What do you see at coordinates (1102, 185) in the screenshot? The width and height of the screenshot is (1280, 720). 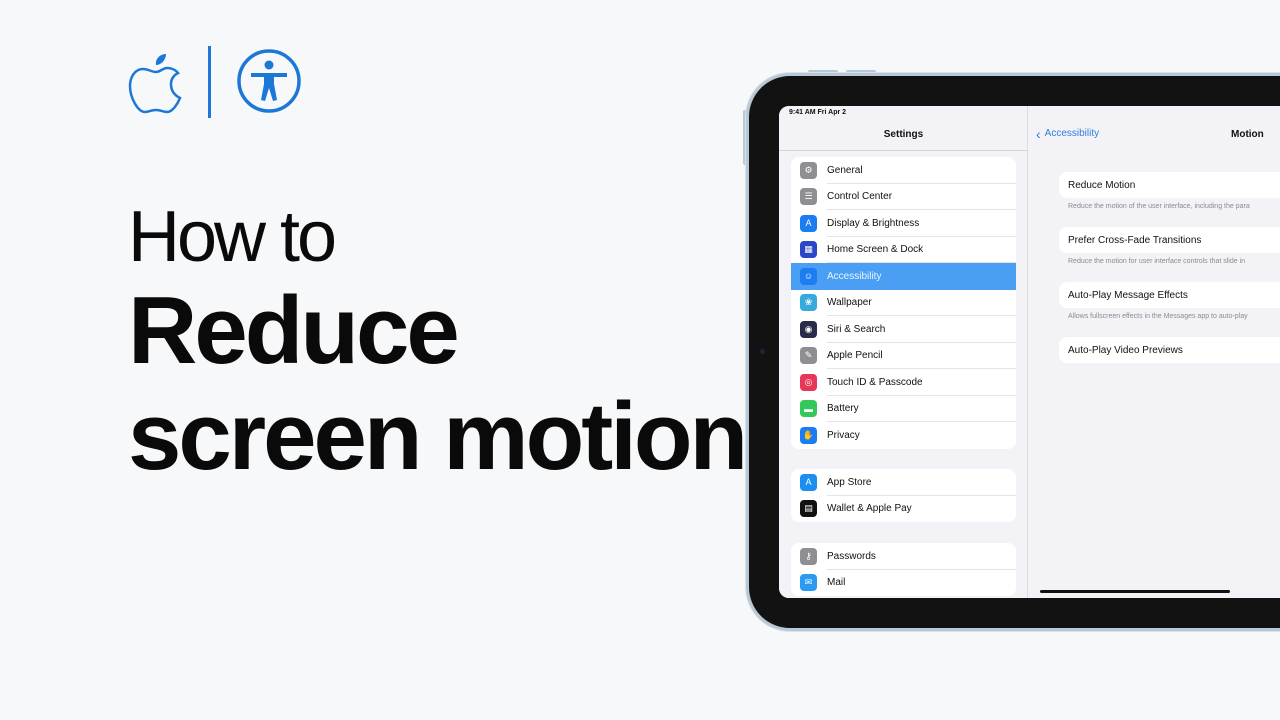 I see `setting-label: Reduce Motion` at bounding box center [1102, 185].